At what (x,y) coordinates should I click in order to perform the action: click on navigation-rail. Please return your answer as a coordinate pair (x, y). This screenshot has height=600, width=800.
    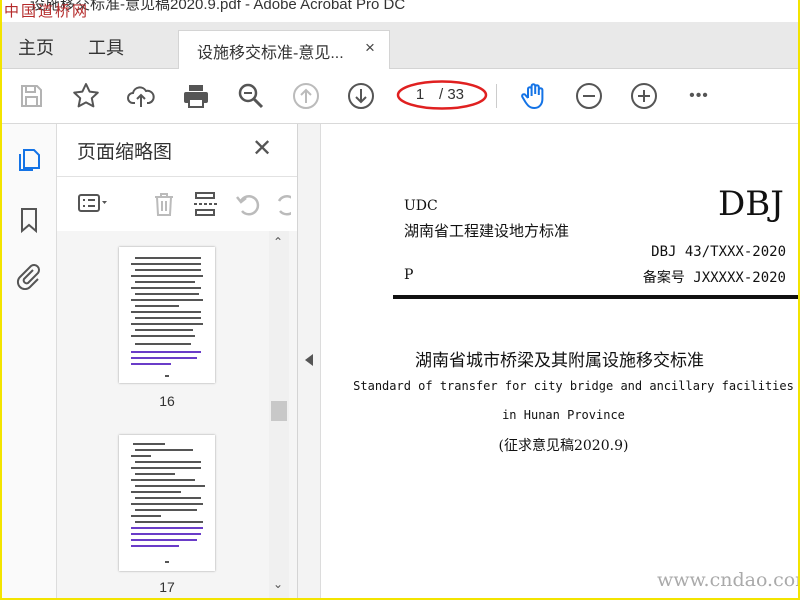
    Looking at the image, I should click on (29, 361).